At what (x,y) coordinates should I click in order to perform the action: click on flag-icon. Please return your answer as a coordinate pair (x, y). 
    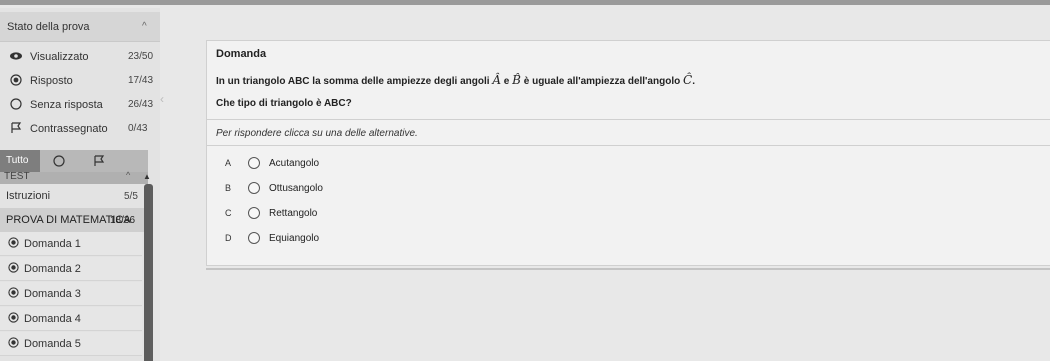
    Looking at the image, I should click on (16, 127).